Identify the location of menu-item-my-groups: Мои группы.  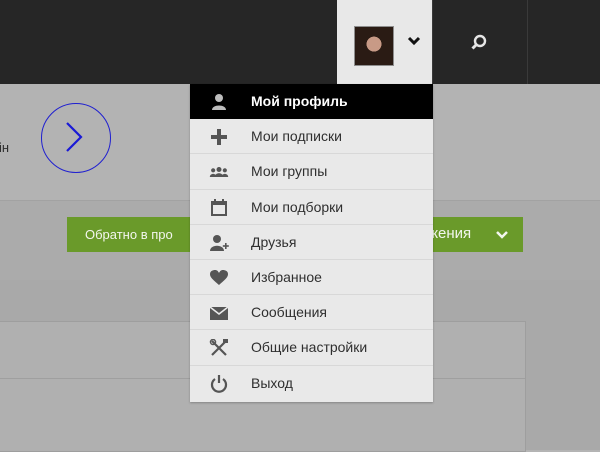
(311, 172).